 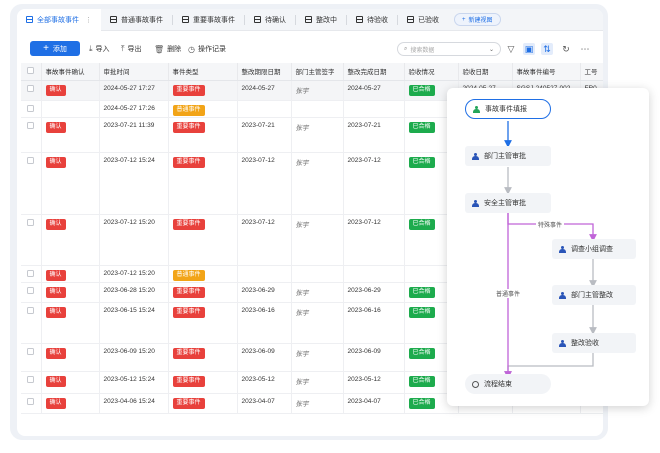 I want to click on flow-node-dept-rectify: 部门主管整改, so click(x=594, y=295).